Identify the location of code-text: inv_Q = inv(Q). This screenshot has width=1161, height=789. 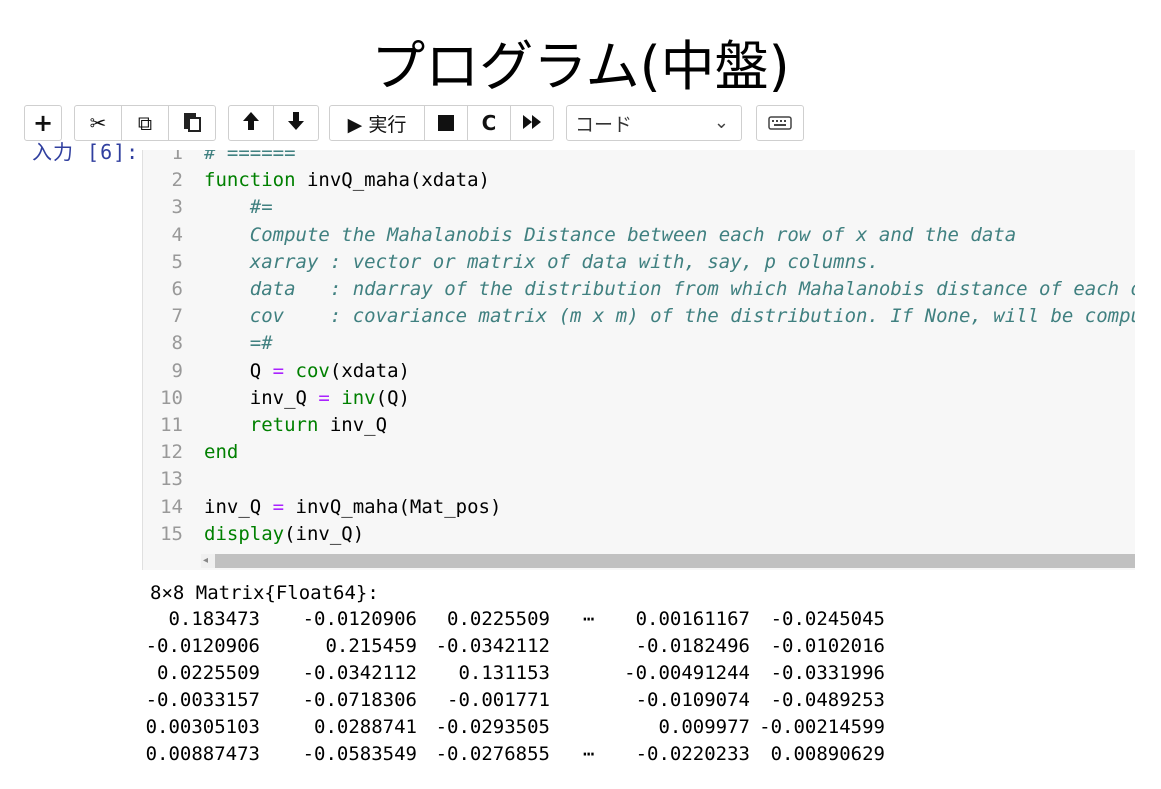
(307, 398).